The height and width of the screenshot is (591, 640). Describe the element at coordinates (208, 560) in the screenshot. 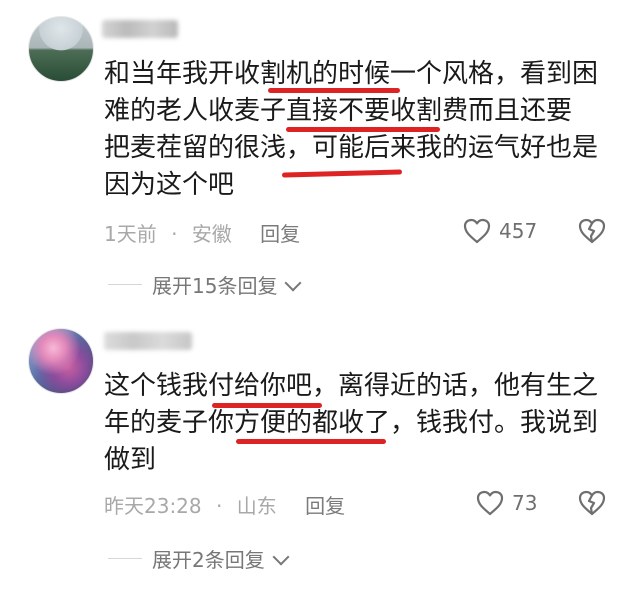

I see `expand-replies-label: 展开2条回复` at that location.